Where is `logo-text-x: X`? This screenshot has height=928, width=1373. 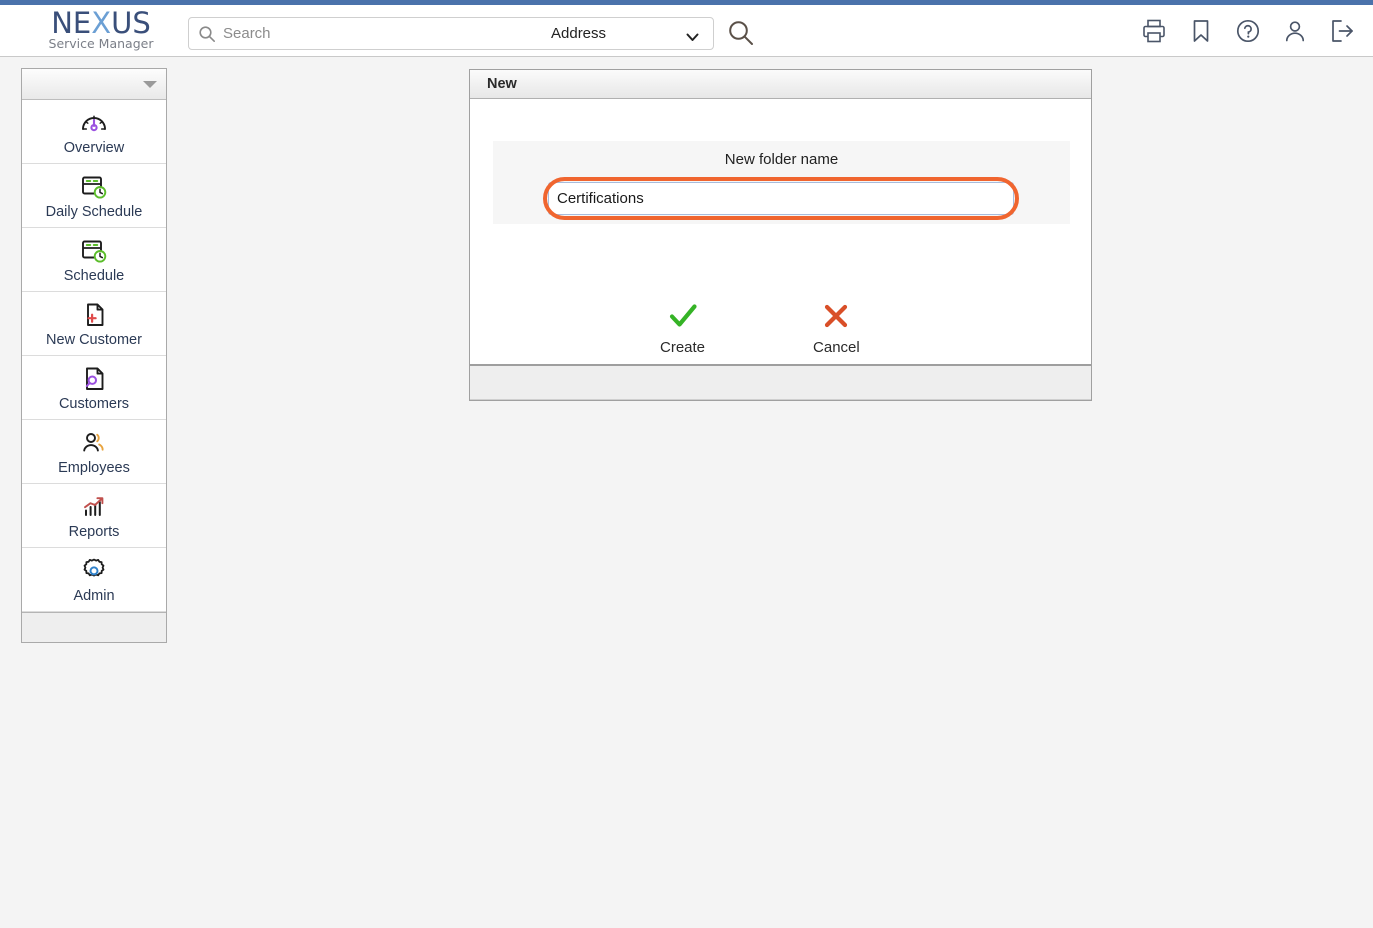 logo-text-x: X is located at coordinates (101, 23).